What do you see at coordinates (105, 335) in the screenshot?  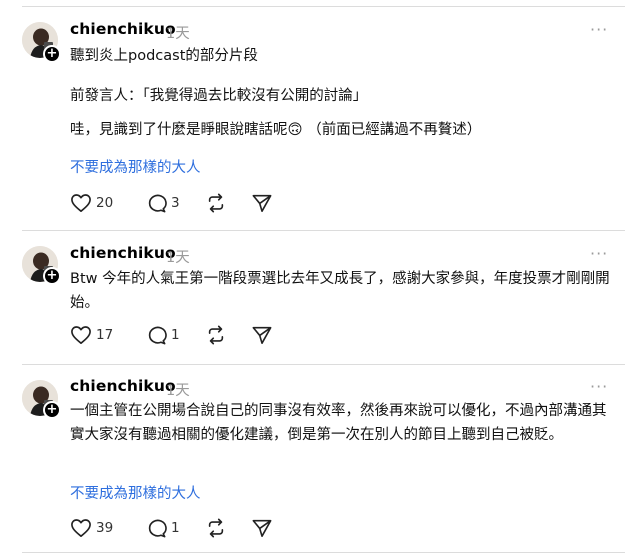 I see `like-count: 17` at bounding box center [105, 335].